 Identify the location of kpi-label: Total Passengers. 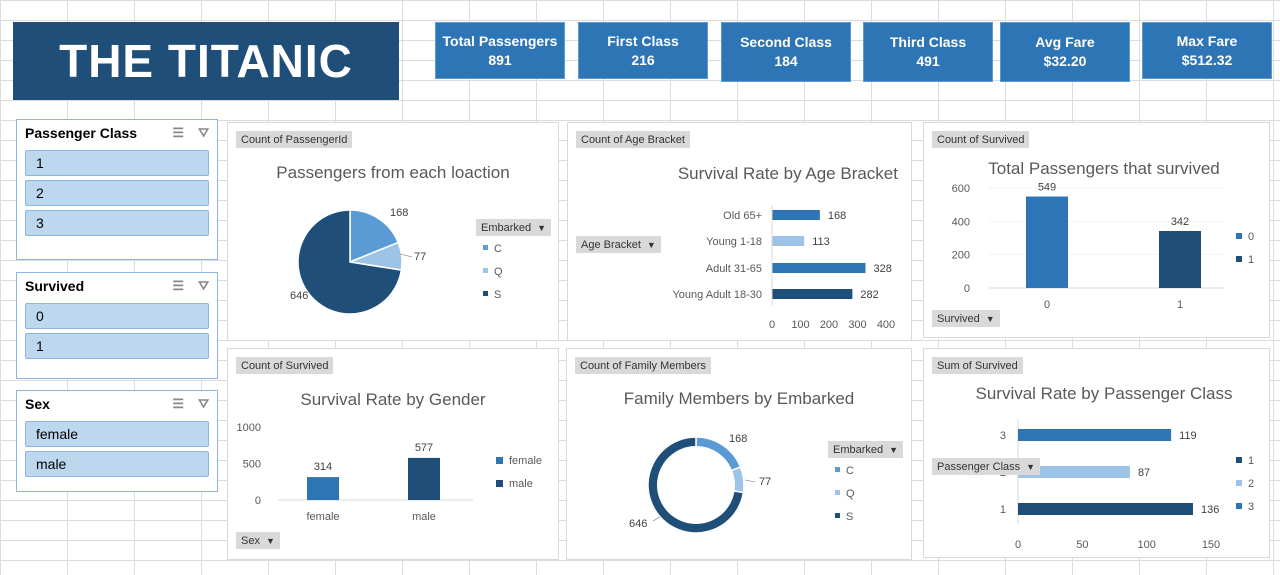
(500, 40).